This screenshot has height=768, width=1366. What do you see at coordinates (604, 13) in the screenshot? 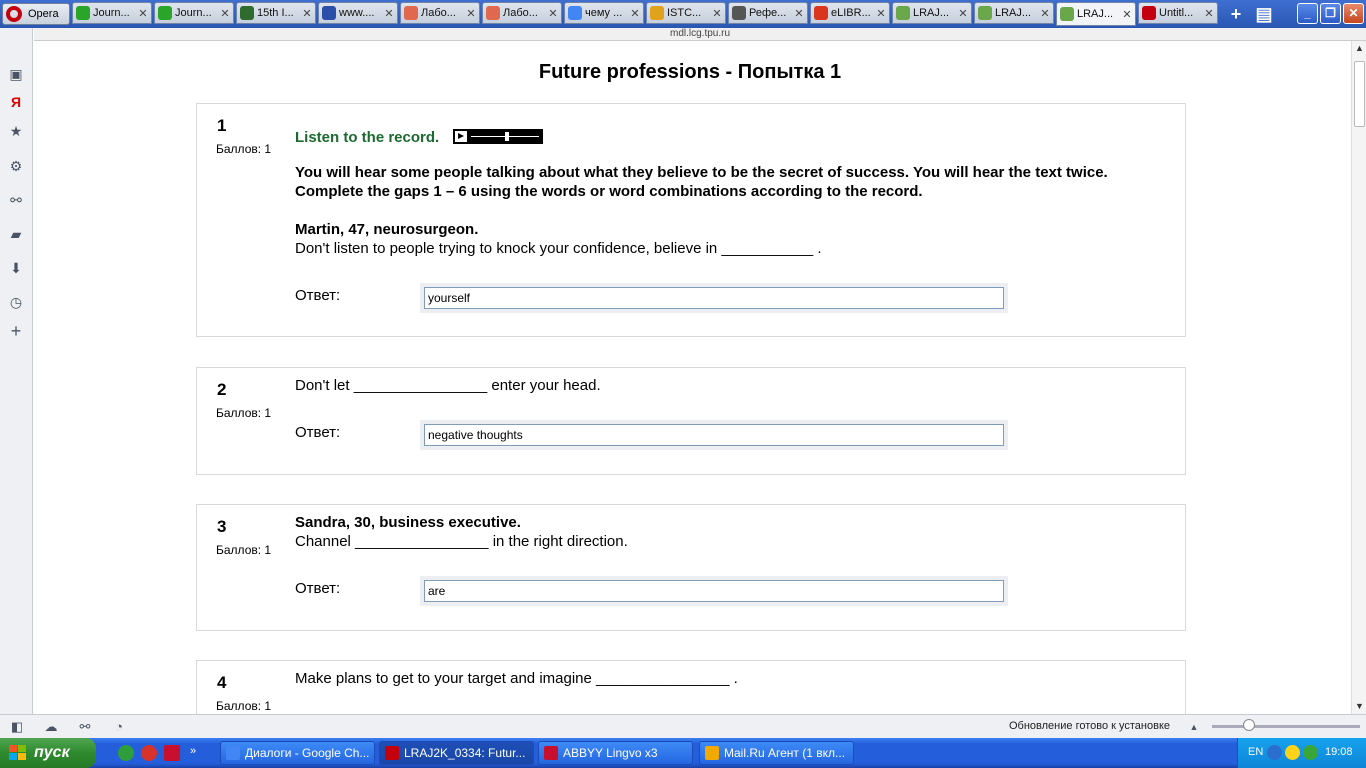
I see `browser-tab: чему ... ✕` at bounding box center [604, 13].